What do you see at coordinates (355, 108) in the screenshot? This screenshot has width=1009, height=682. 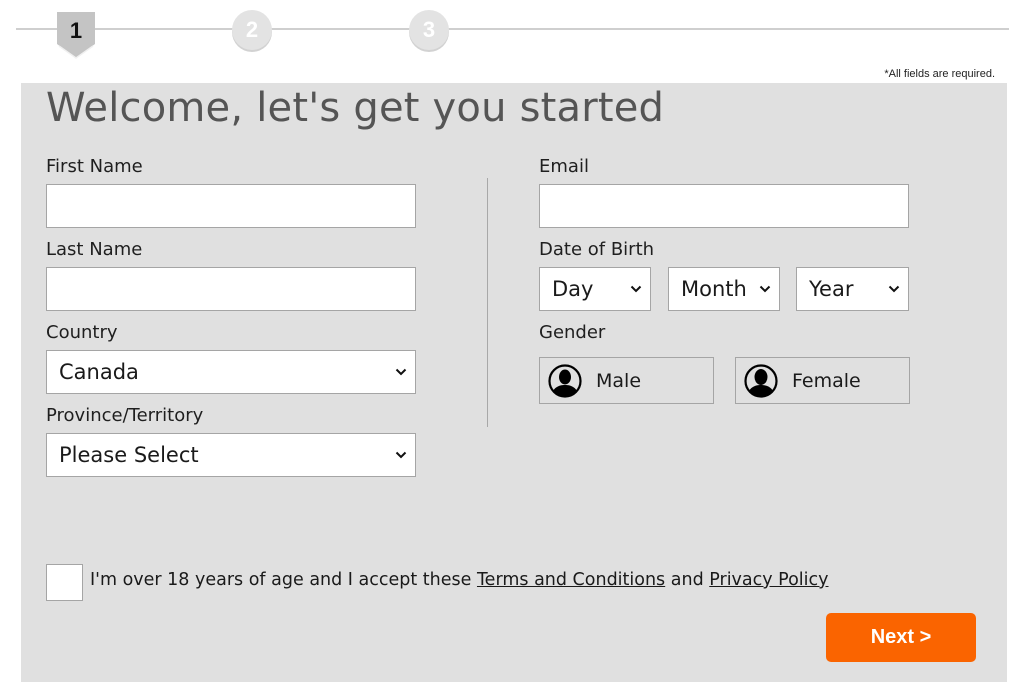 I see `page-title: Welcome, let's get you started` at bounding box center [355, 108].